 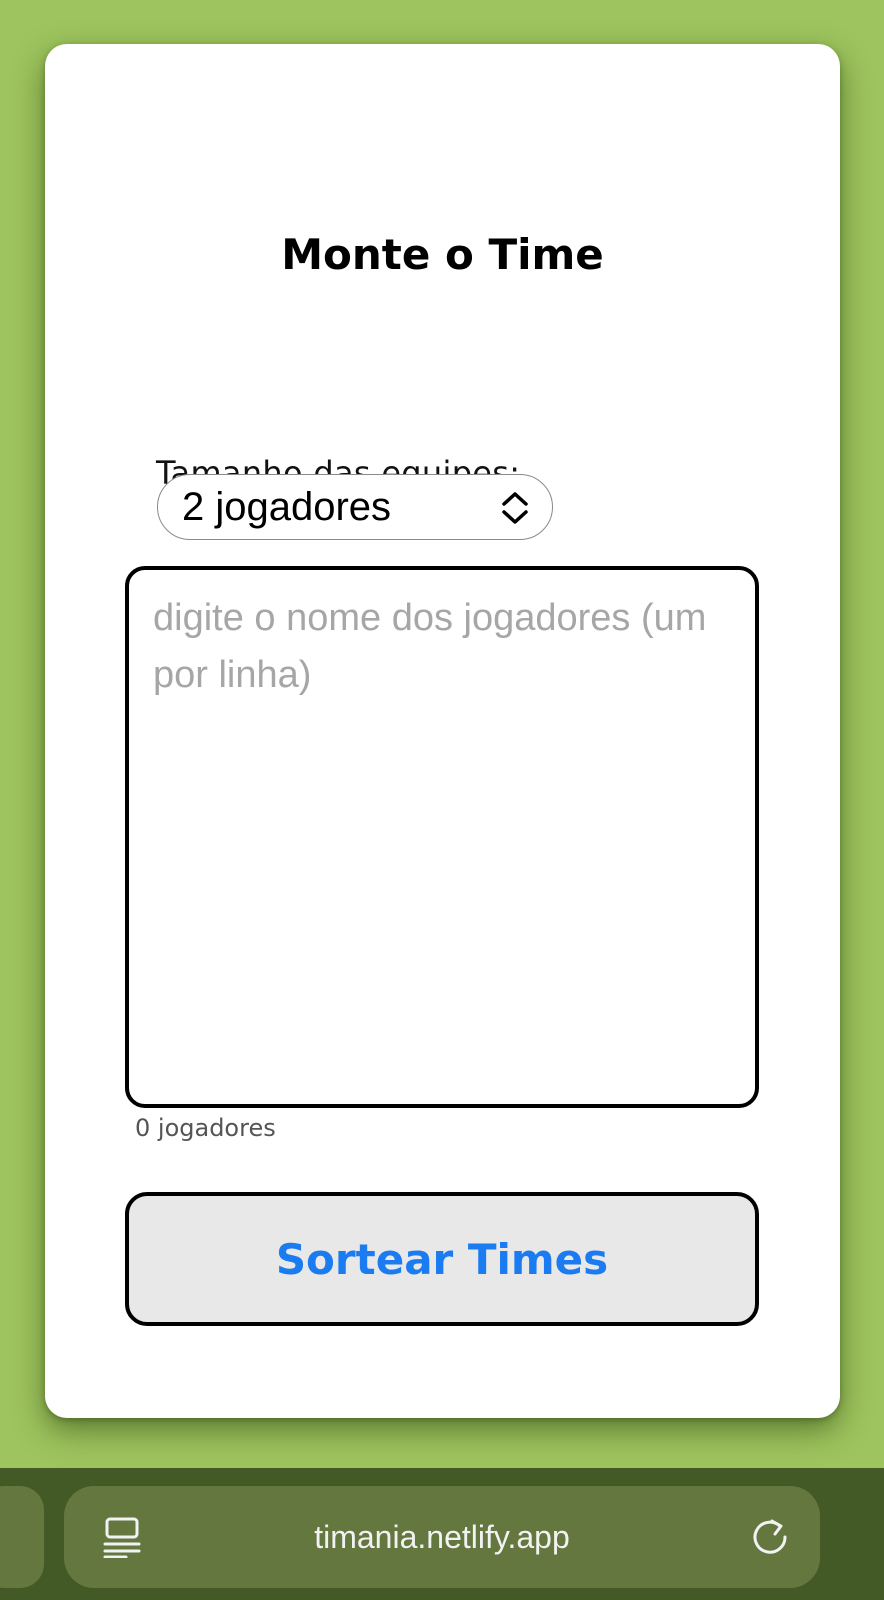 I want to click on url-text: timania.netlify.app, so click(x=442, y=1537).